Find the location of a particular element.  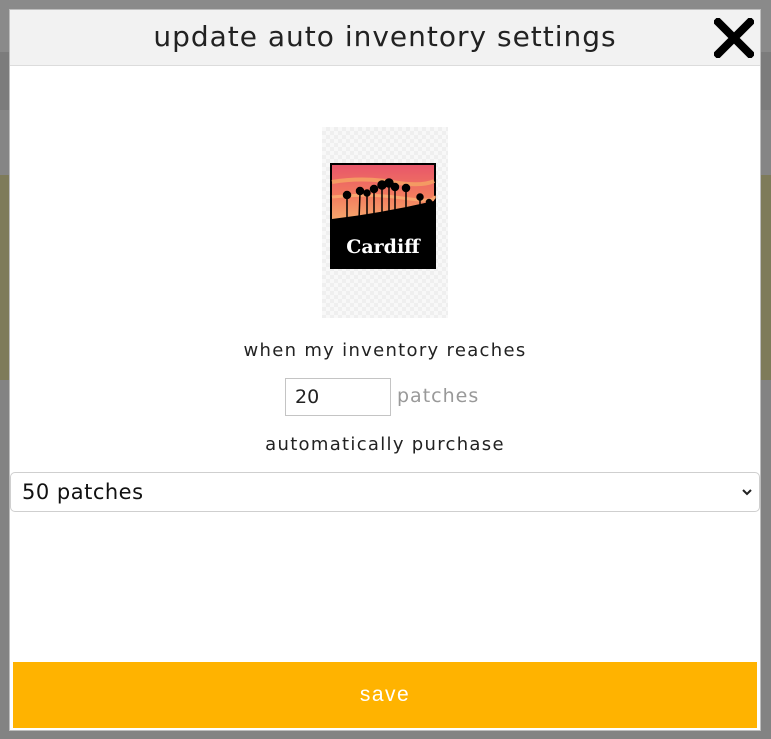

save-button: save is located at coordinates (385, 695).